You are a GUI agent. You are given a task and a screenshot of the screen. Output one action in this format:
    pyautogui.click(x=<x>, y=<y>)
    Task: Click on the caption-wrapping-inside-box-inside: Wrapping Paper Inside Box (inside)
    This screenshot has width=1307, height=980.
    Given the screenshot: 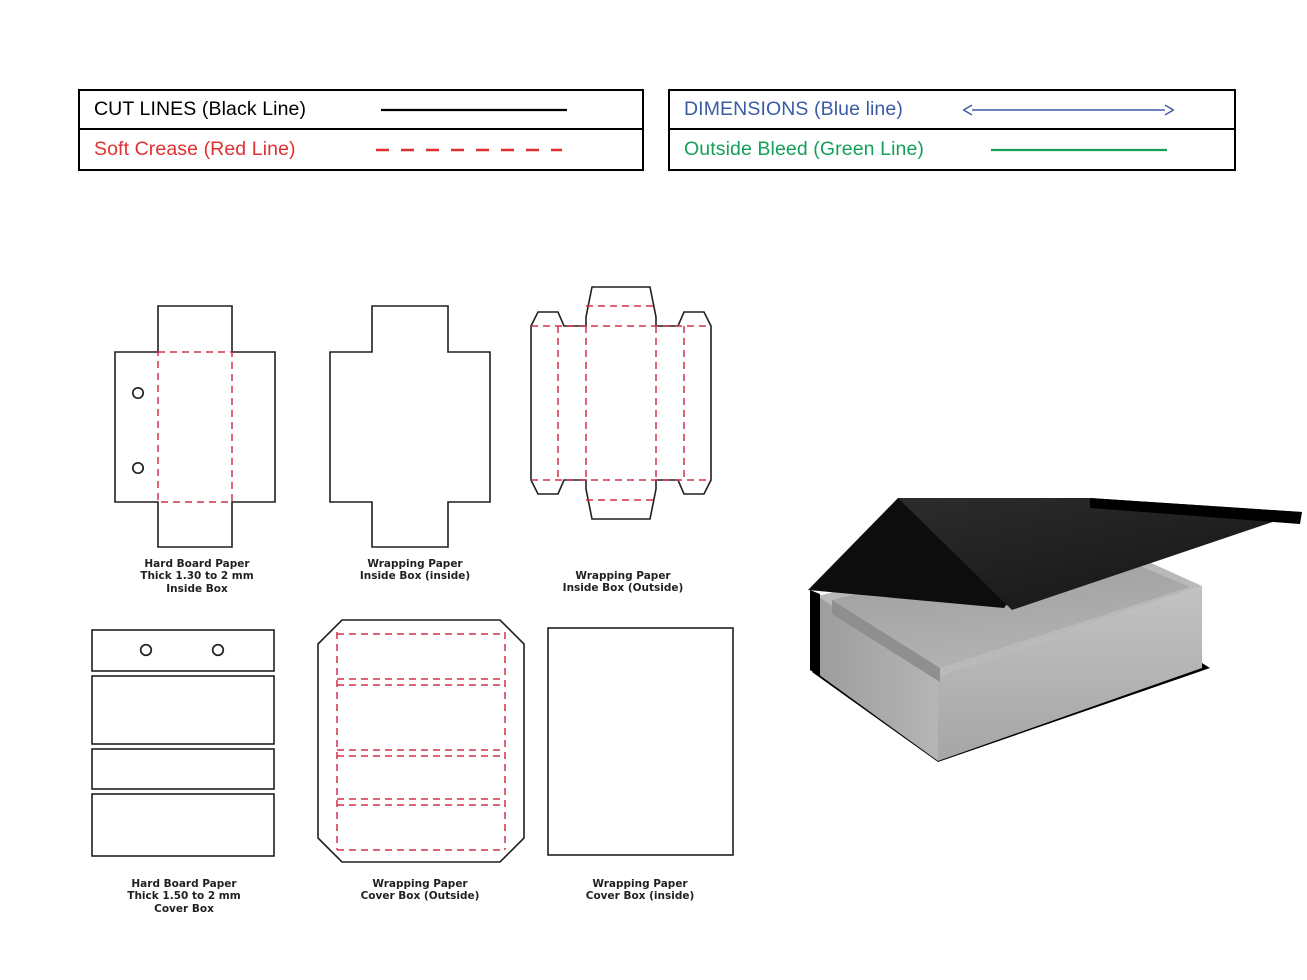 What is the action you would take?
    pyautogui.click(x=415, y=570)
    